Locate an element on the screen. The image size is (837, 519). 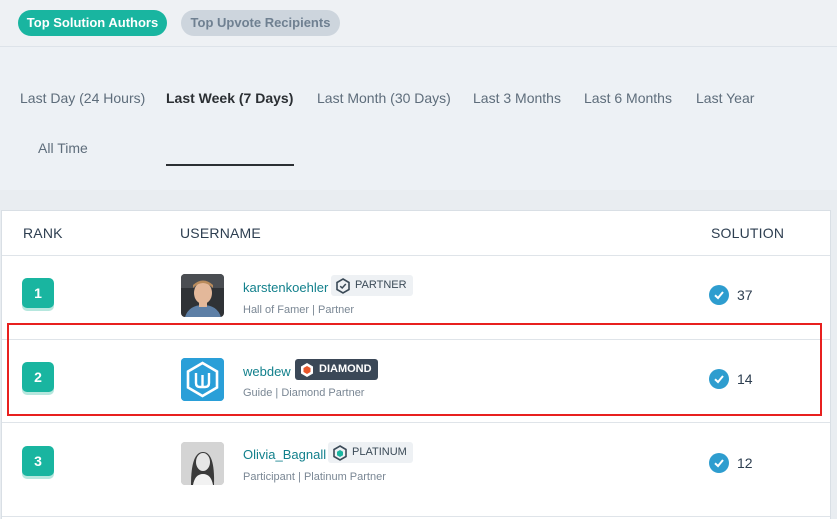
platinum-hex-icon is located at coordinates (340, 452).